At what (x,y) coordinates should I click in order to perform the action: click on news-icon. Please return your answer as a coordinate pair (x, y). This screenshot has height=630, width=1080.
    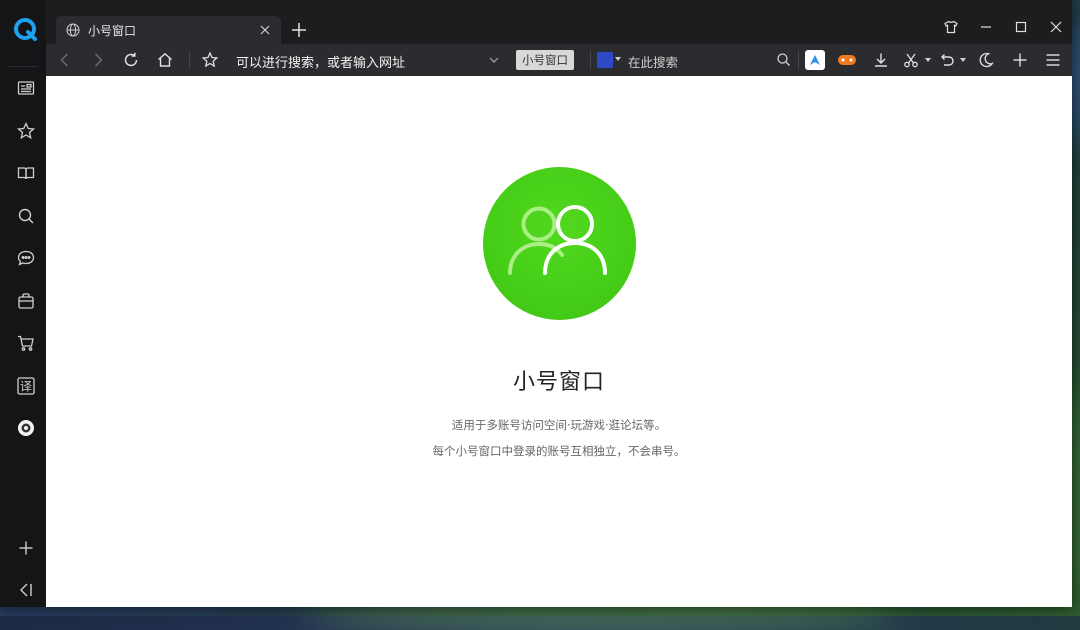
    Looking at the image, I should click on (26, 88).